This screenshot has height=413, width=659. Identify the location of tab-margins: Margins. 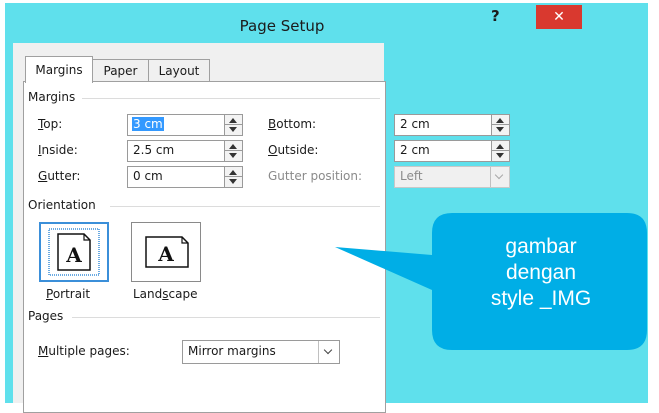
(59, 69).